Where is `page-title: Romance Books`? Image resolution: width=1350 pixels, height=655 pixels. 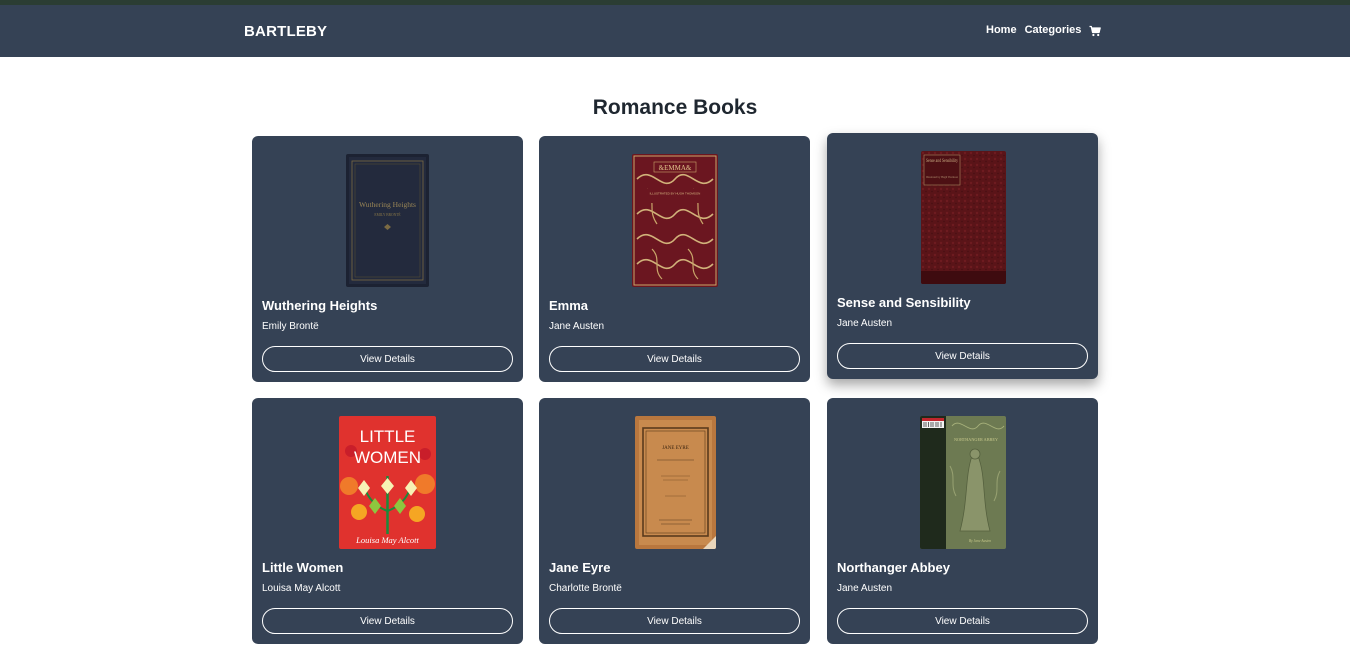 page-title: Romance Books is located at coordinates (675, 107).